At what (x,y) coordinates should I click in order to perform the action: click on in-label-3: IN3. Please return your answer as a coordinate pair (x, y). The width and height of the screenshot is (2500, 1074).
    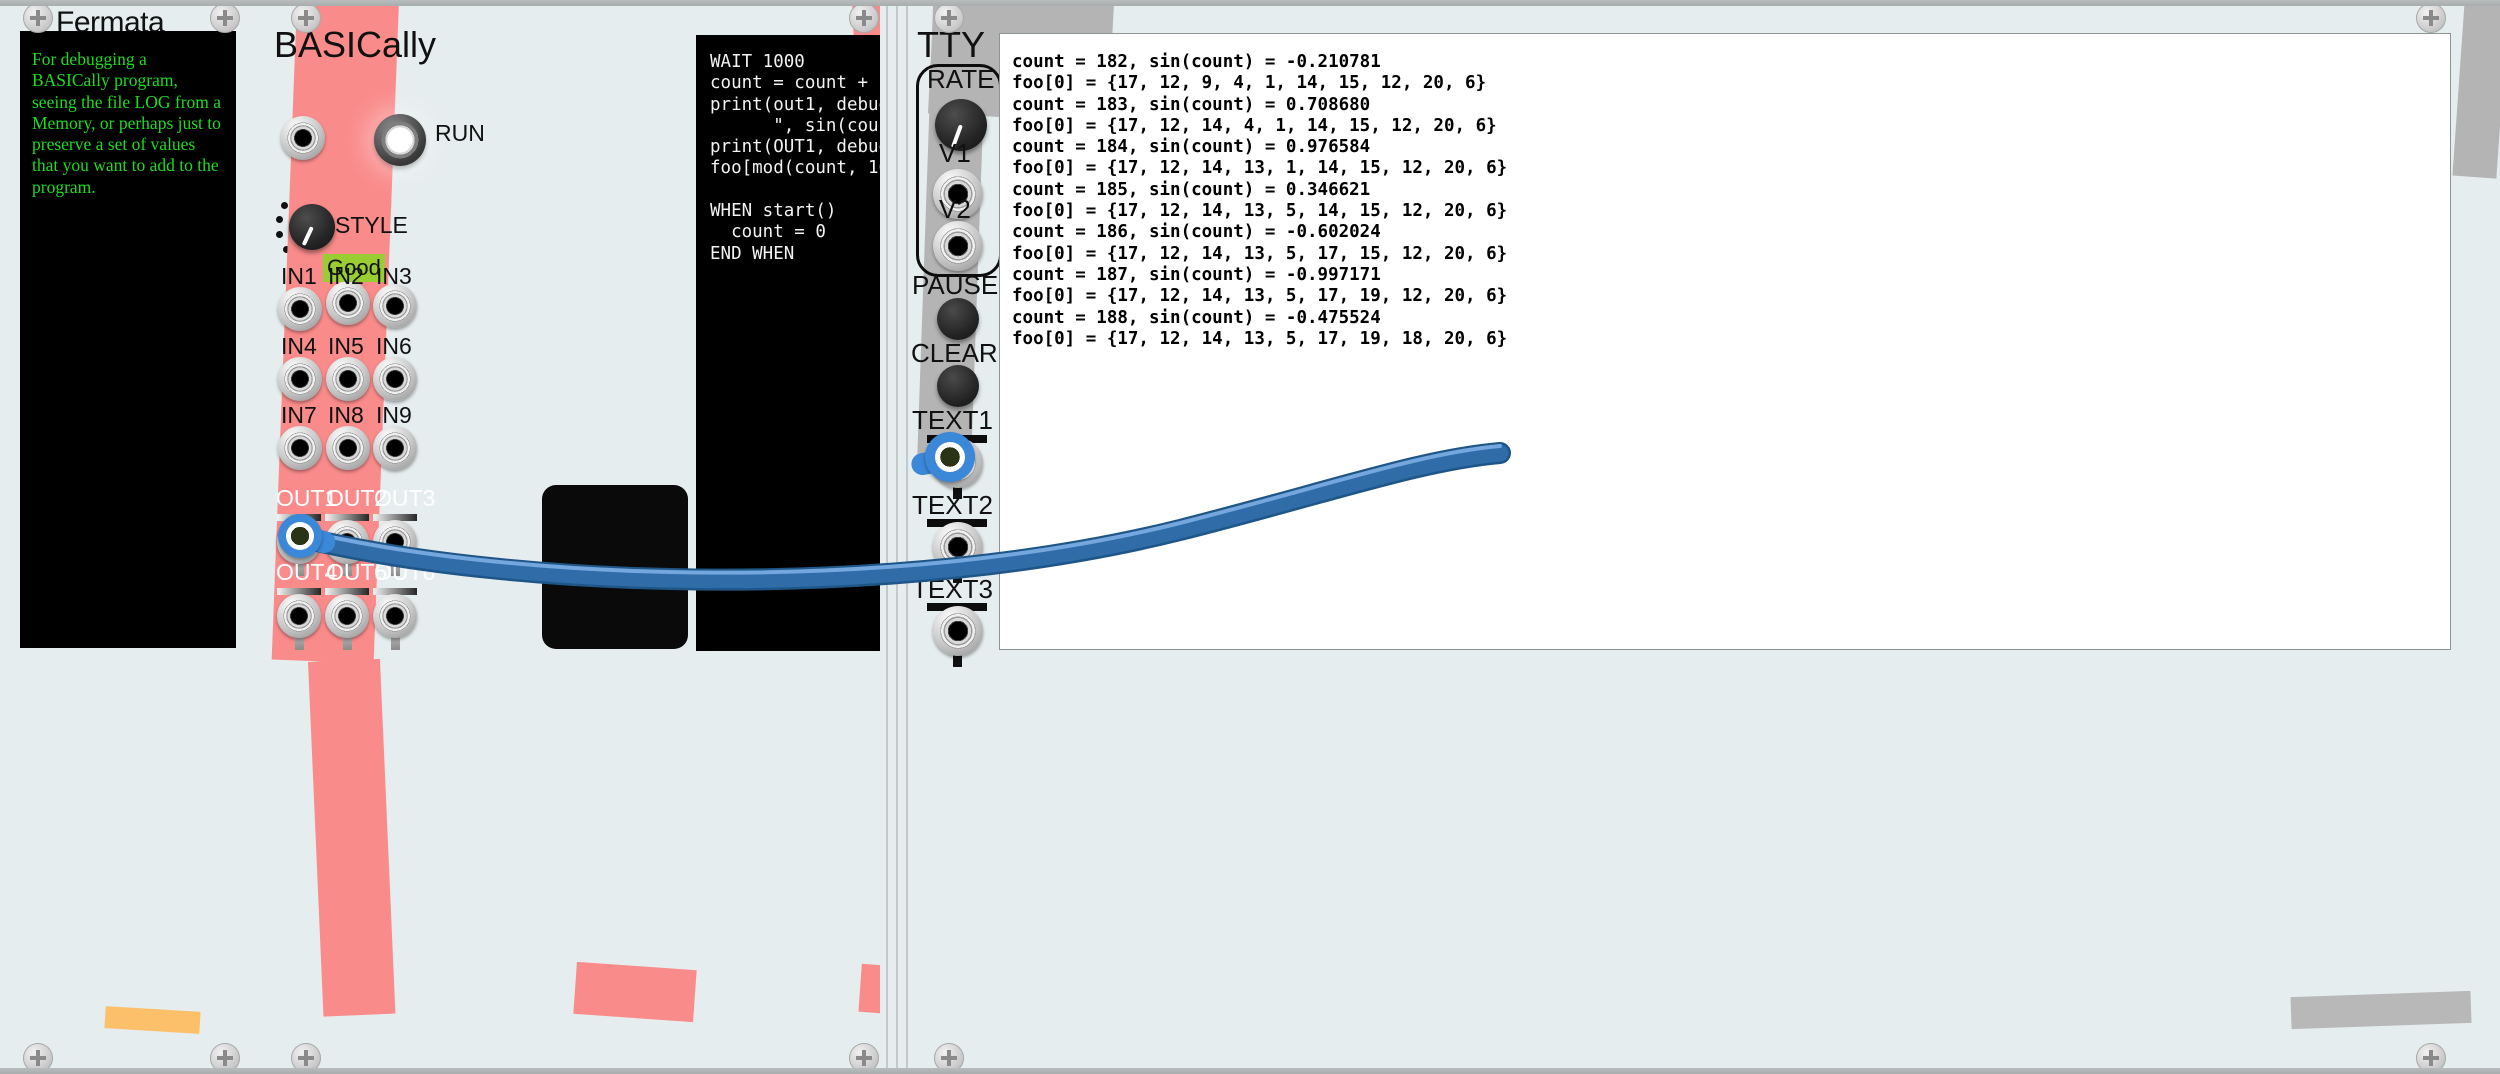
    Looking at the image, I should click on (394, 276).